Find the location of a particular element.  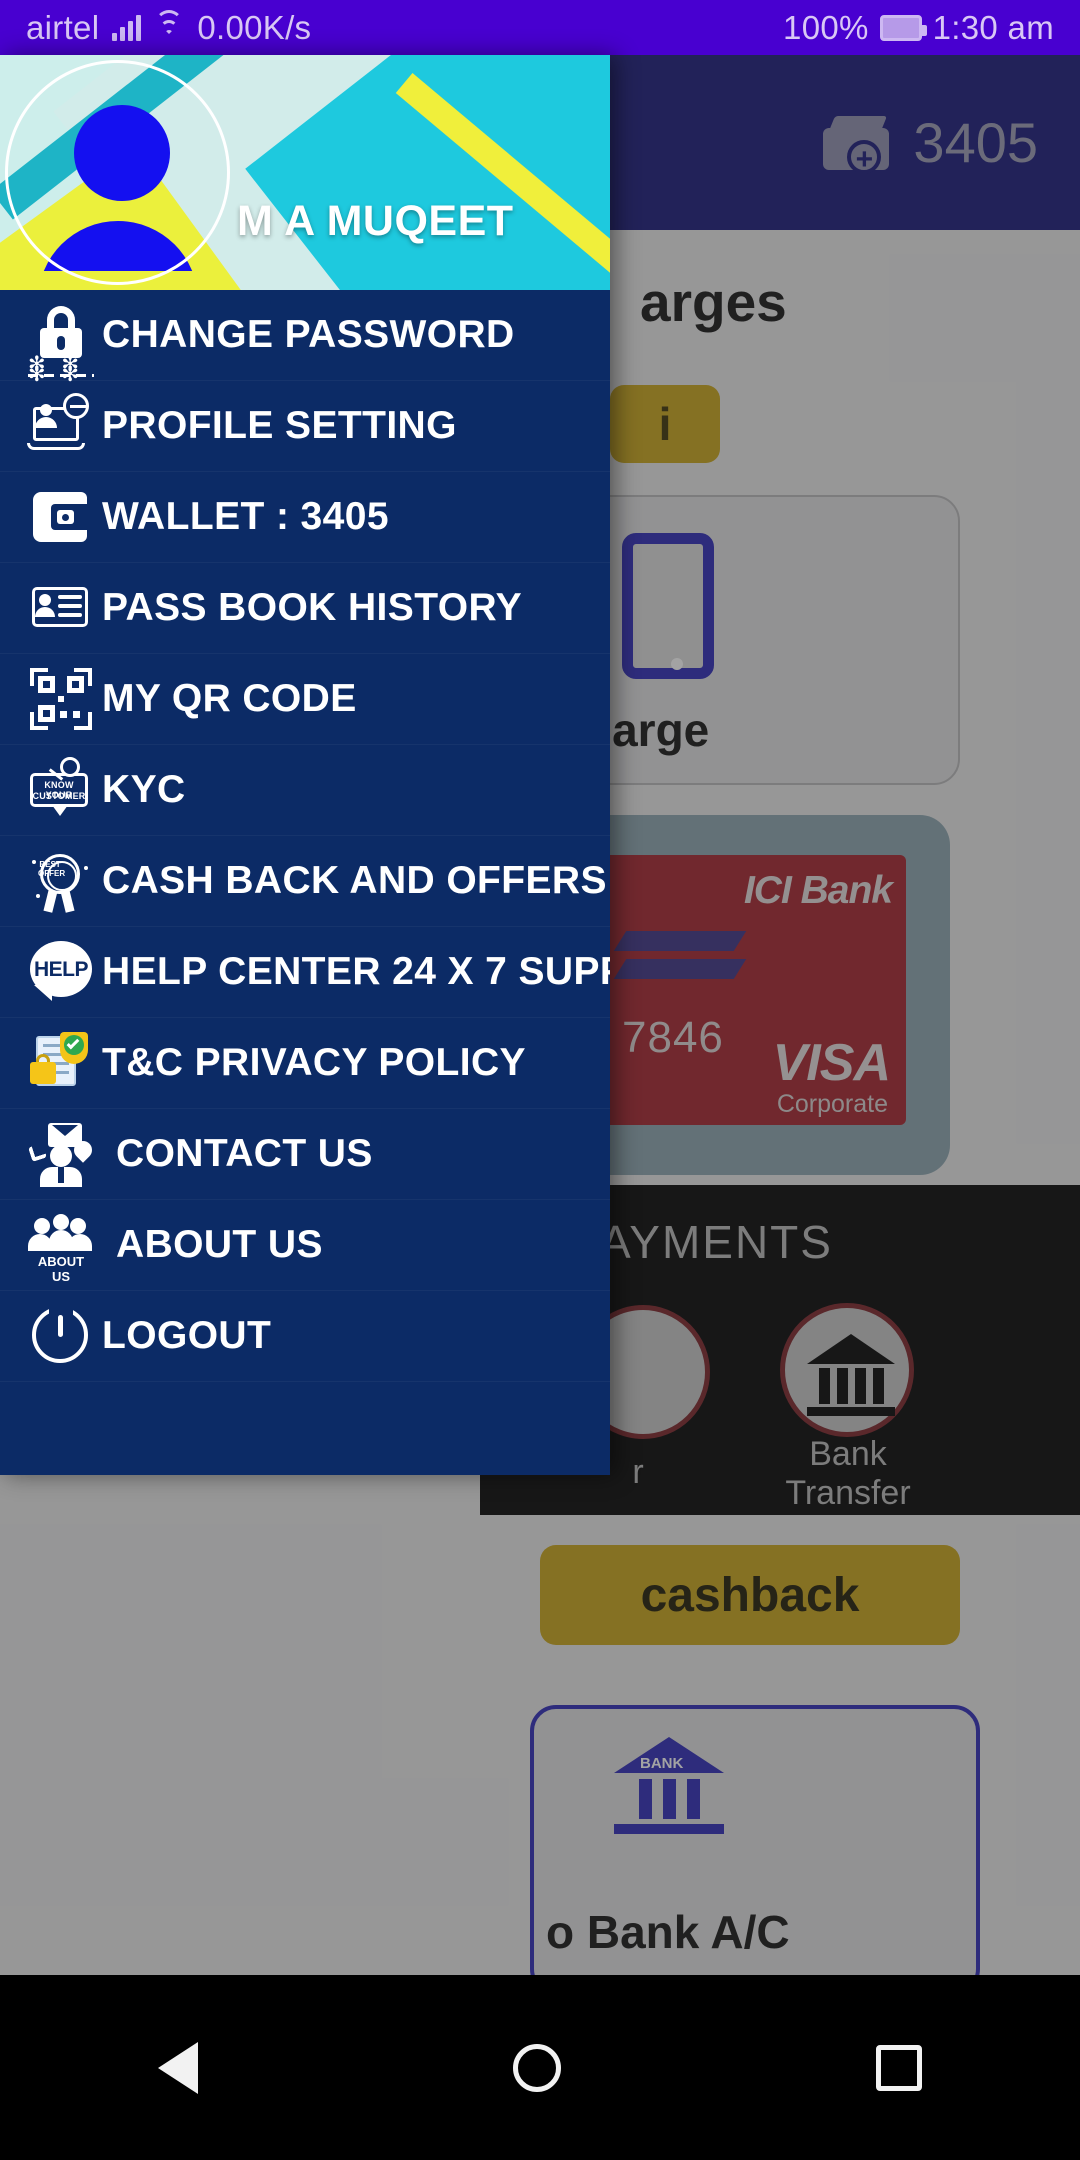

menu-item-contact-us: CONTACT US is located at coordinates (305, 1154).